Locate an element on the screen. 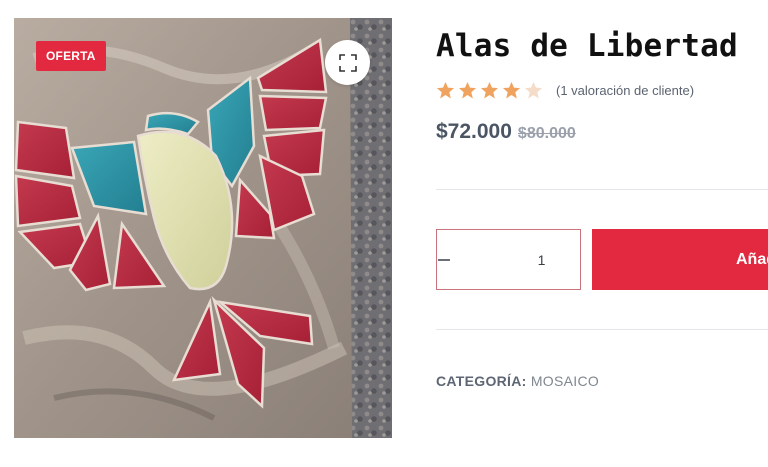 This screenshot has width=768, height=467. sale-badge: OFERTA is located at coordinates (71, 56).